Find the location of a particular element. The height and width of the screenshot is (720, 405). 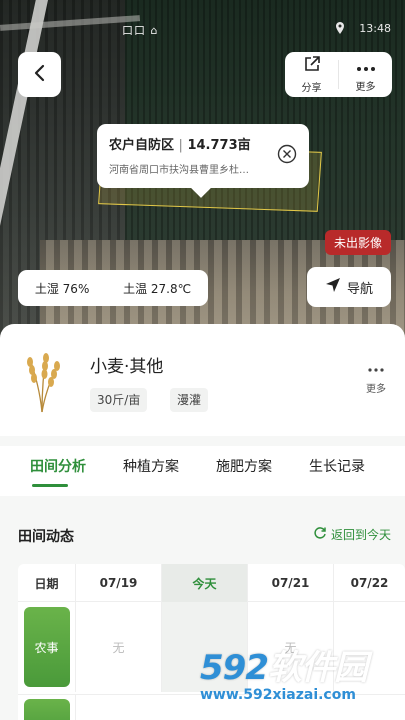

active-tab-indicator is located at coordinates (50, 485).